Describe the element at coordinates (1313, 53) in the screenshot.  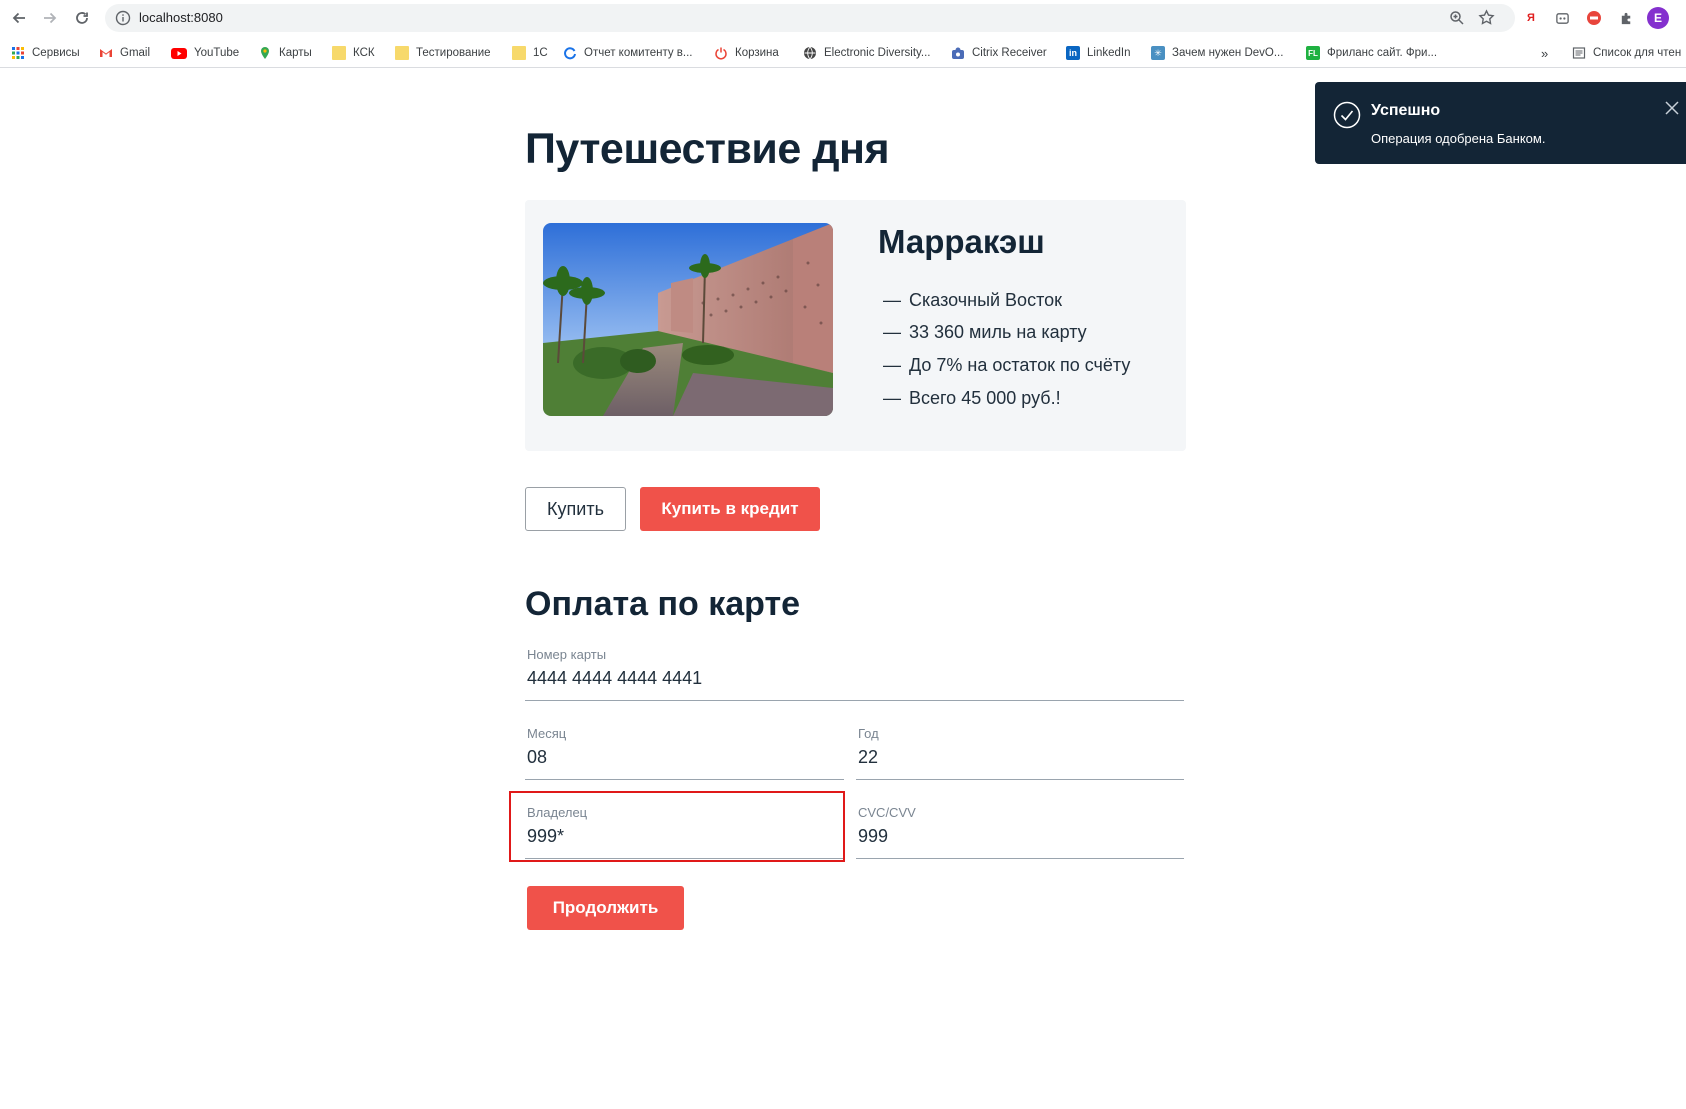
I see `fl-icon: FL` at that location.